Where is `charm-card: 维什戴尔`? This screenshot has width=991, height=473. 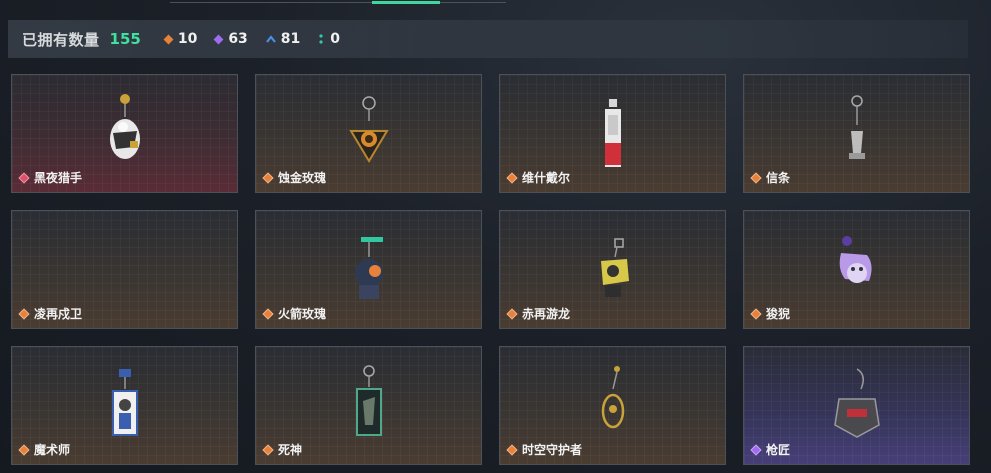 charm-card: 维什戴尔 is located at coordinates (612, 133).